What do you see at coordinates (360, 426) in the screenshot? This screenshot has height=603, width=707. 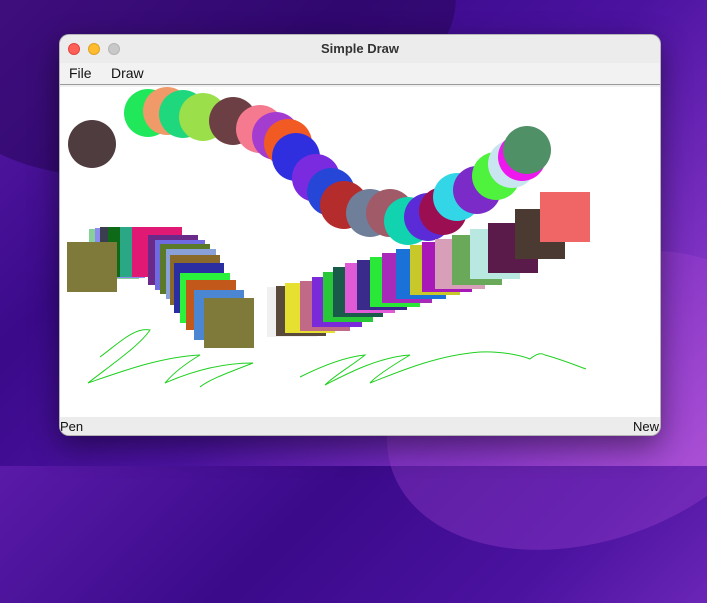 I see `status-bar: Pen New` at bounding box center [360, 426].